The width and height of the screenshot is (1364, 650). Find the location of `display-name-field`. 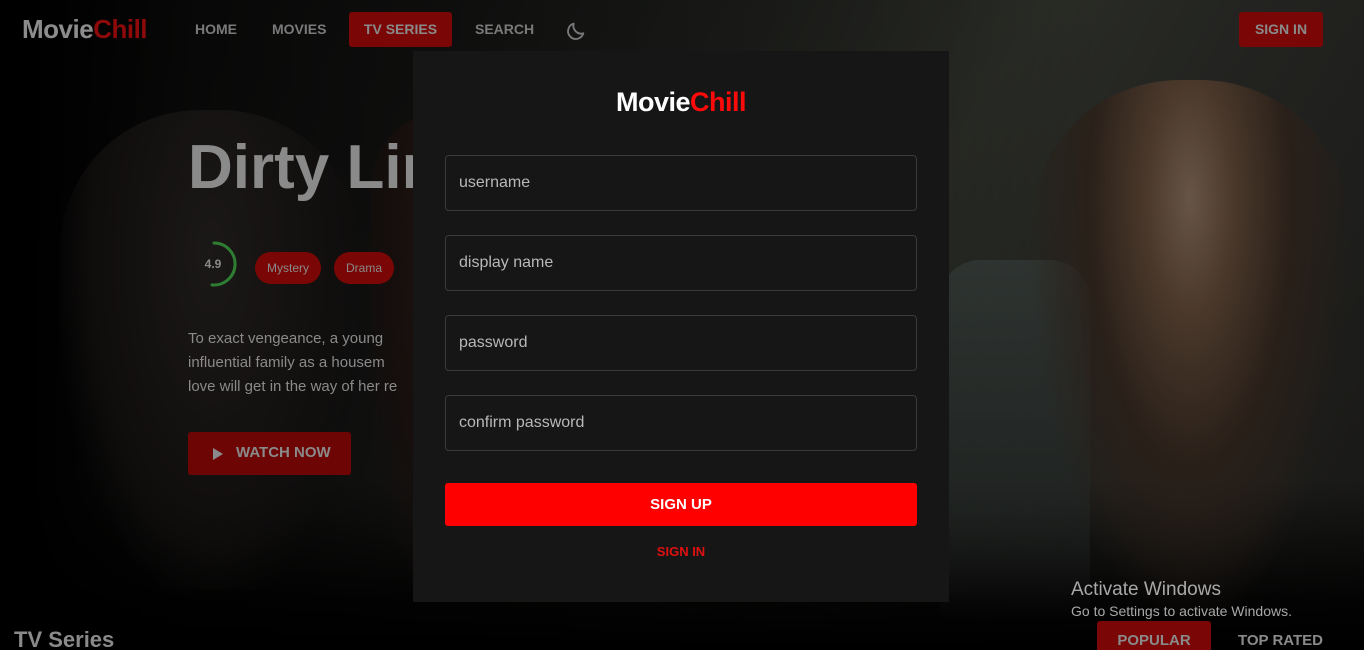

display-name-field is located at coordinates (681, 263).